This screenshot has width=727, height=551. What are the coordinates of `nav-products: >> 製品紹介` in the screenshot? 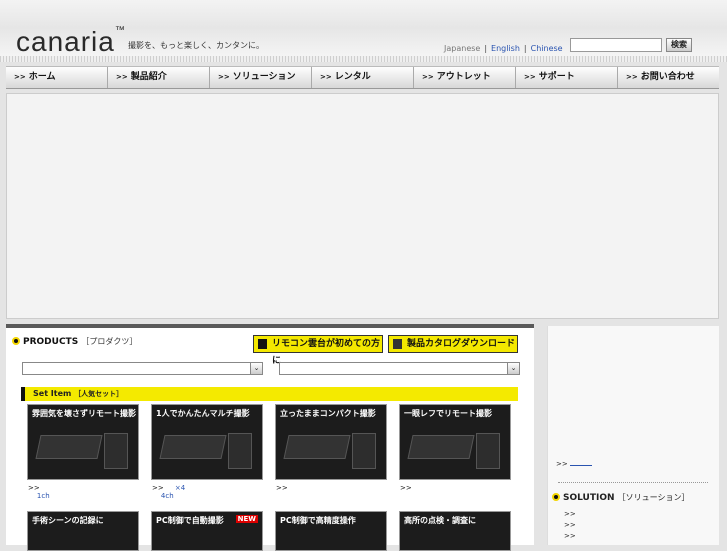 It's located at (159, 77).